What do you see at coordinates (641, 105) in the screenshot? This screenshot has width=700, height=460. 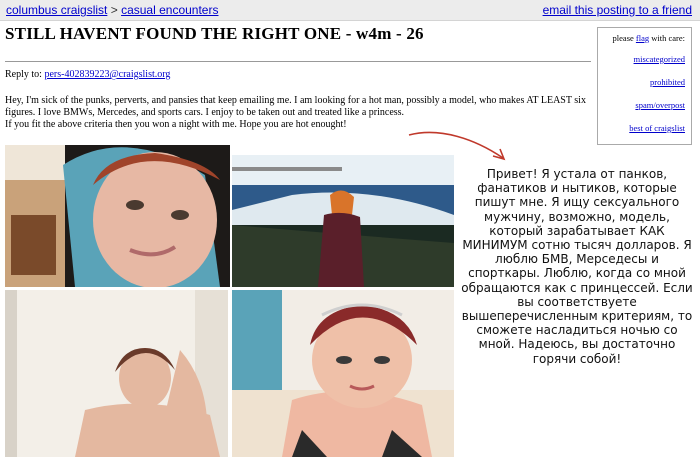 I see `flag-spam-link: spam/overpost` at bounding box center [641, 105].